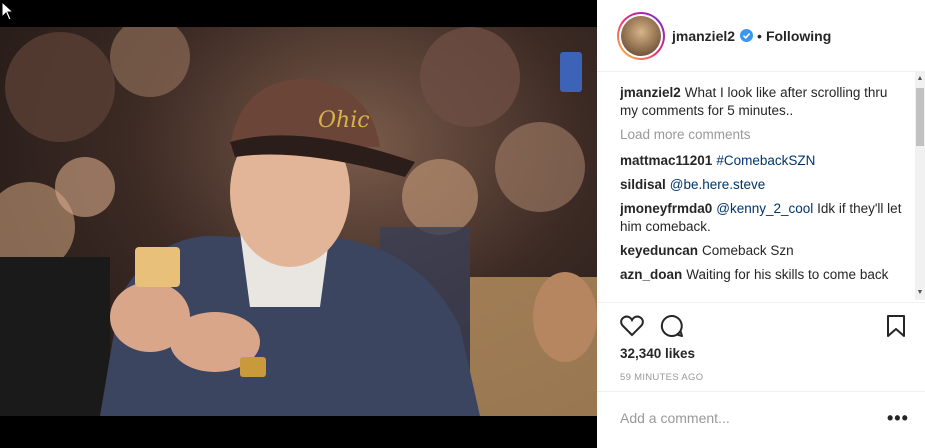 Image resolution: width=925 pixels, height=448 pixels. Describe the element at coordinates (898, 418) in the screenshot. I see `more-options-icon: •••` at that location.